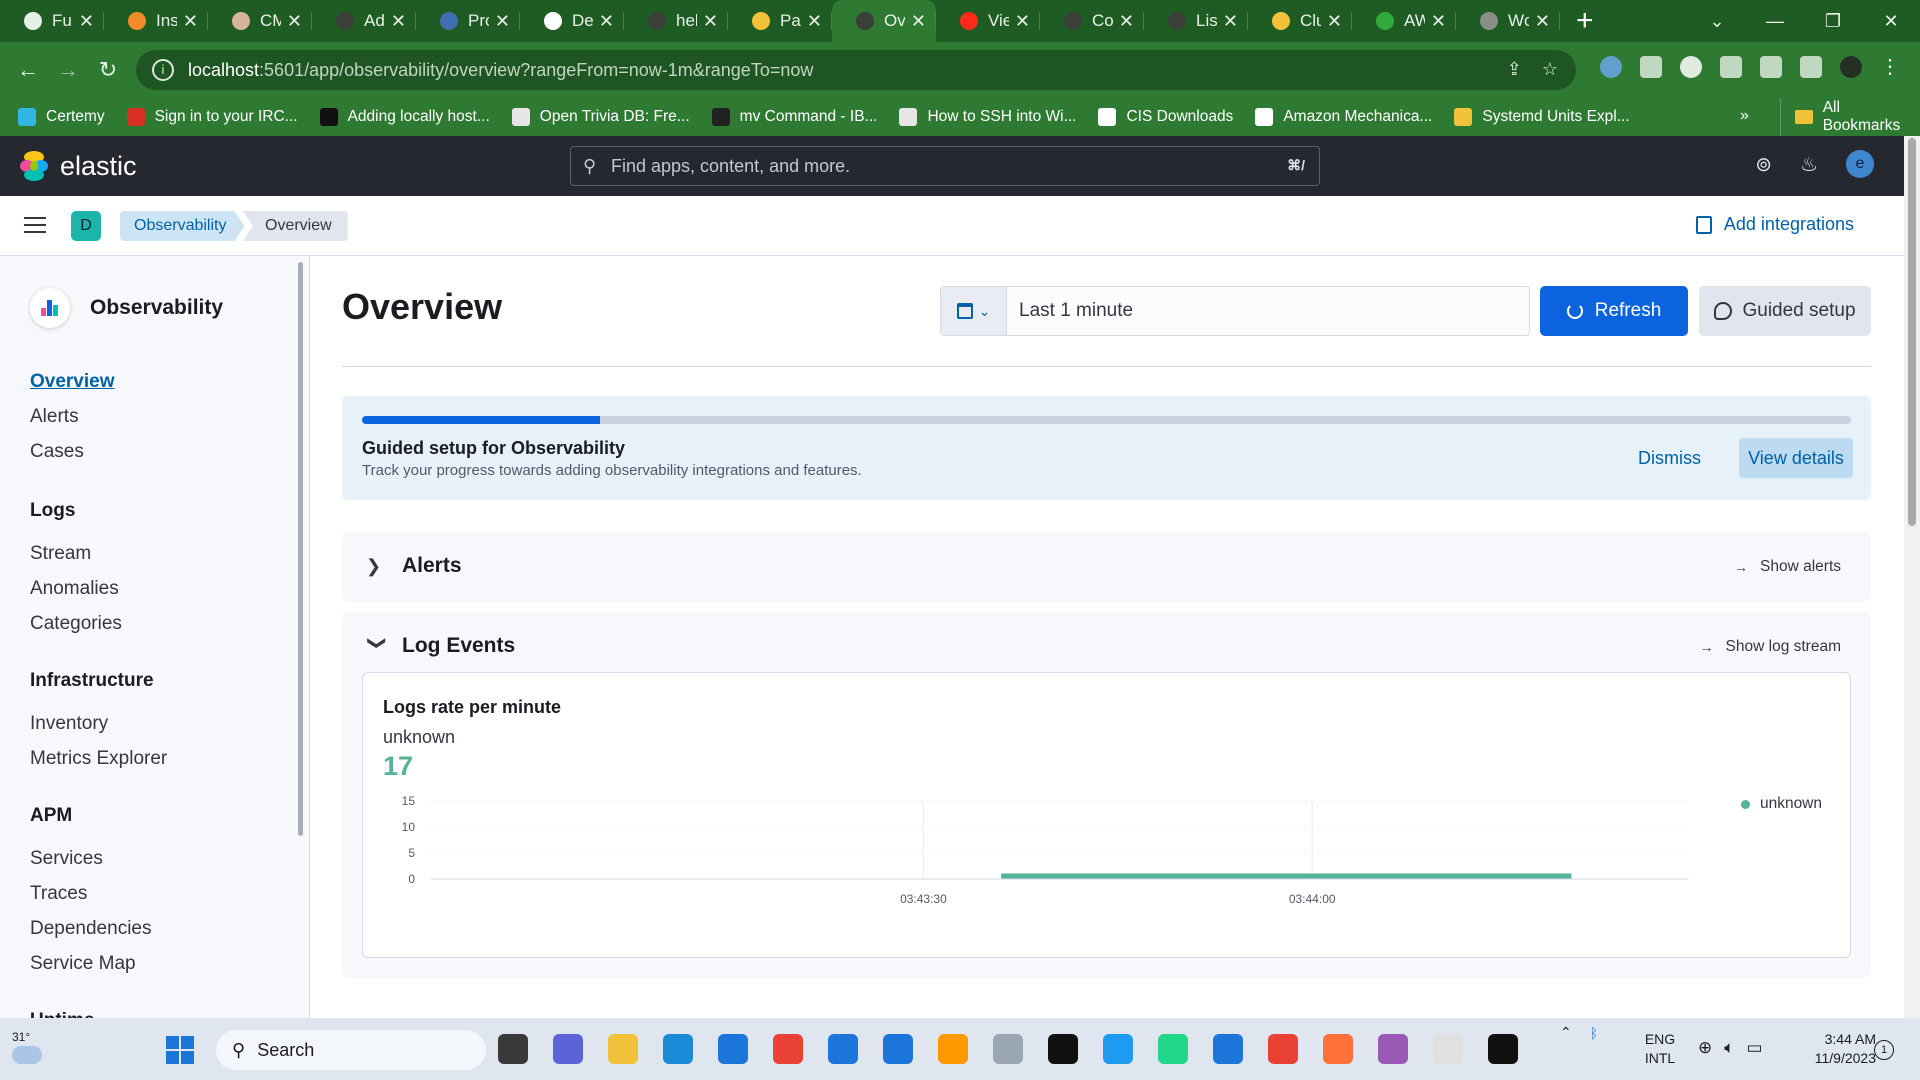  What do you see at coordinates (513, 1049) in the screenshot?
I see `task-view-icon` at bounding box center [513, 1049].